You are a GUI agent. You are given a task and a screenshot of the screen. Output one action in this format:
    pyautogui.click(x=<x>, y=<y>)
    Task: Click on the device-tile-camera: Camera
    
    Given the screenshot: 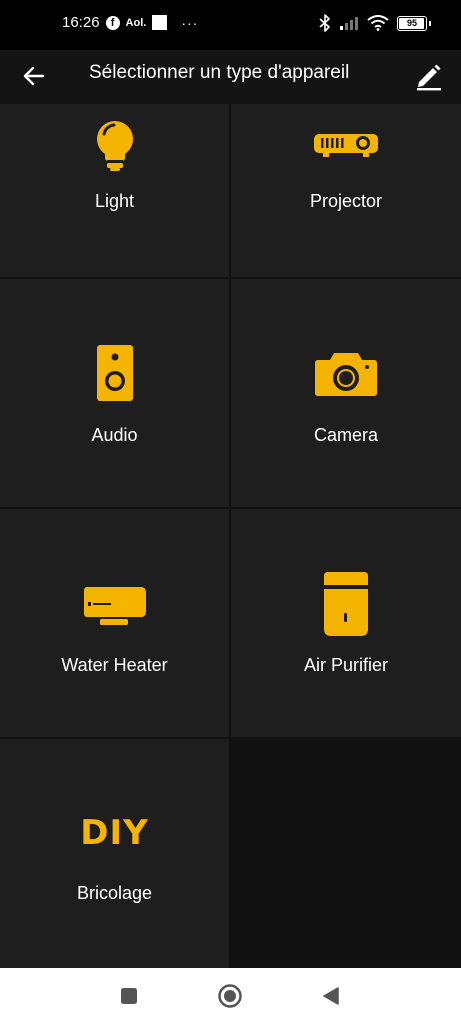 What is the action you would take?
    pyautogui.click(x=346, y=393)
    